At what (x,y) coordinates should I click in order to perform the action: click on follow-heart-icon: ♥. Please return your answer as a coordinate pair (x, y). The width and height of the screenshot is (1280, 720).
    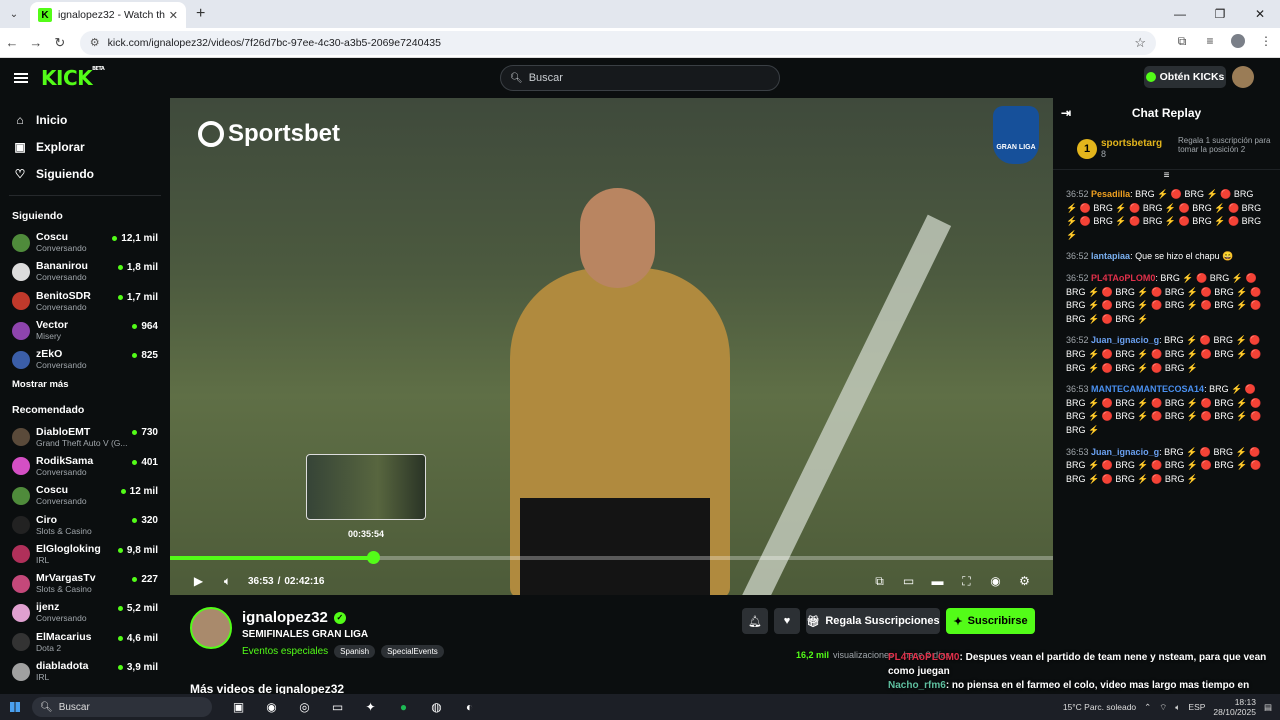
    Looking at the image, I should click on (787, 621).